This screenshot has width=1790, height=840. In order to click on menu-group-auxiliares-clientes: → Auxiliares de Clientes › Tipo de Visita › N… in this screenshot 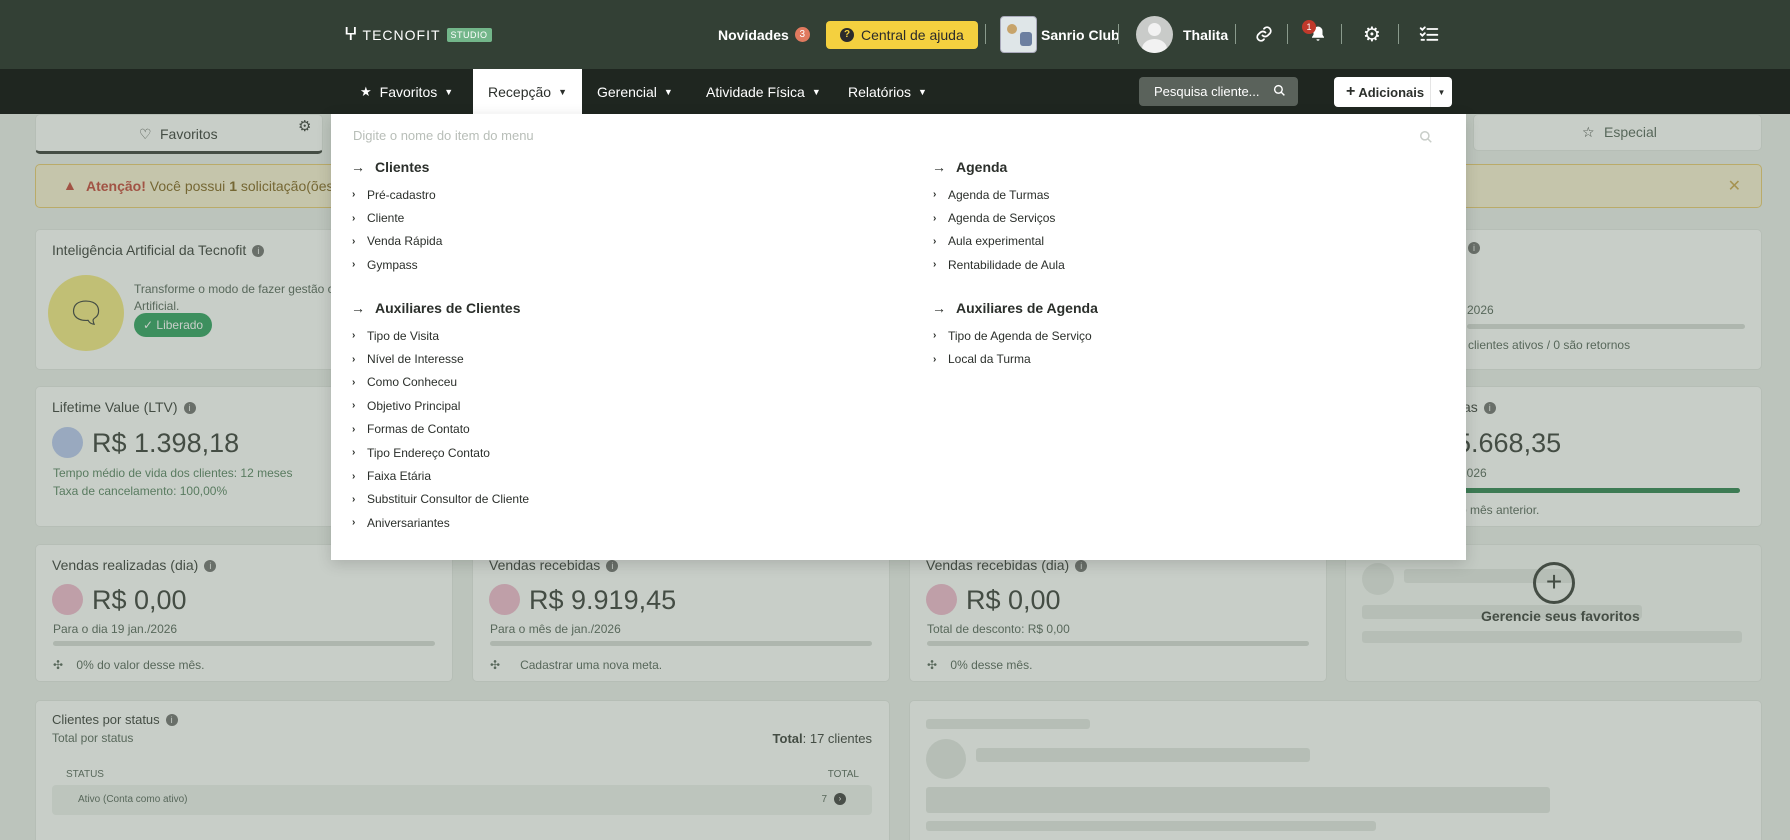, I will do `click(440, 416)`.